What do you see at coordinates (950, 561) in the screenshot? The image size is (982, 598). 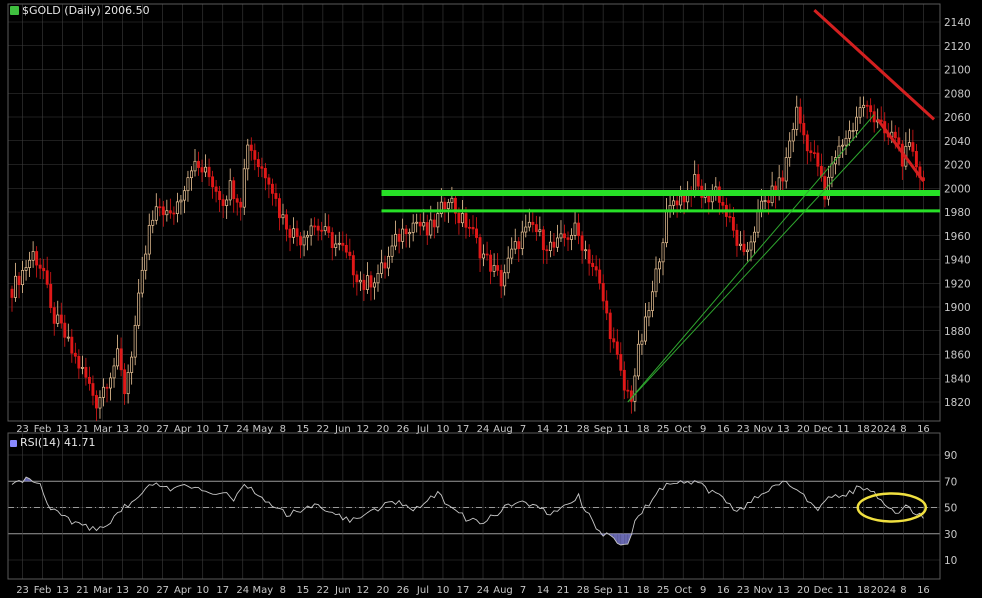 I see `rsi-tick-label: 10` at bounding box center [950, 561].